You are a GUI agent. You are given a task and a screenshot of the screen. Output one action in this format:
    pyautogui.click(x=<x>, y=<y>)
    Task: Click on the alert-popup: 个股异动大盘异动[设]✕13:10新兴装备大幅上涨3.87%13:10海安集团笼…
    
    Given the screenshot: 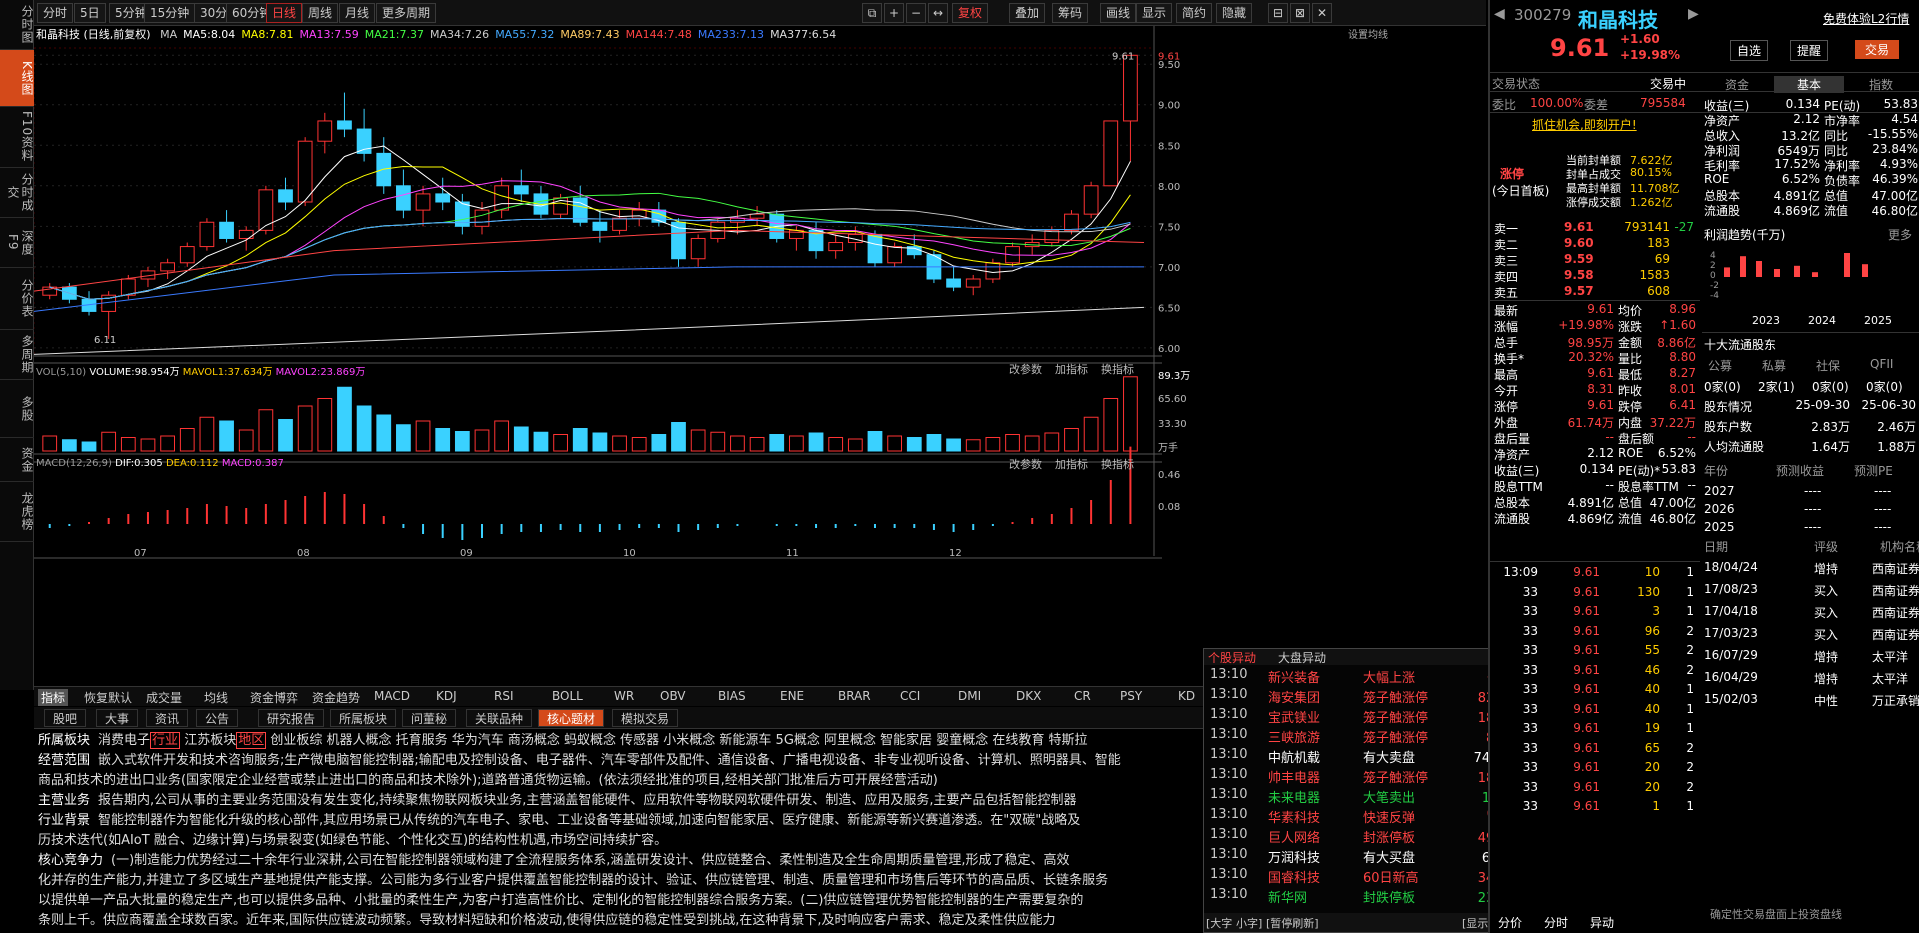 What is the action you would take?
    pyautogui.click(x=1368, y=790)
    